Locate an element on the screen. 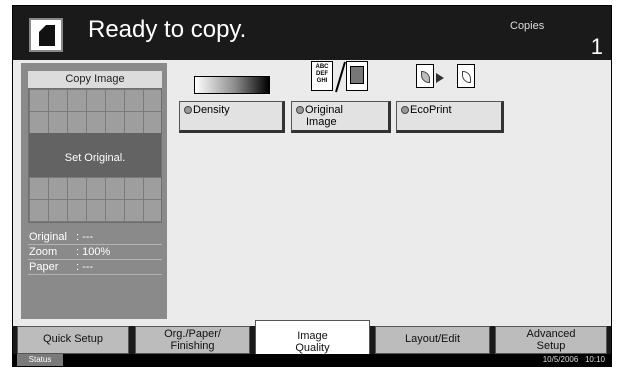  tab-org-paper-finishing: Org./Paper/ Finishing is located at coordinates (192, 340).